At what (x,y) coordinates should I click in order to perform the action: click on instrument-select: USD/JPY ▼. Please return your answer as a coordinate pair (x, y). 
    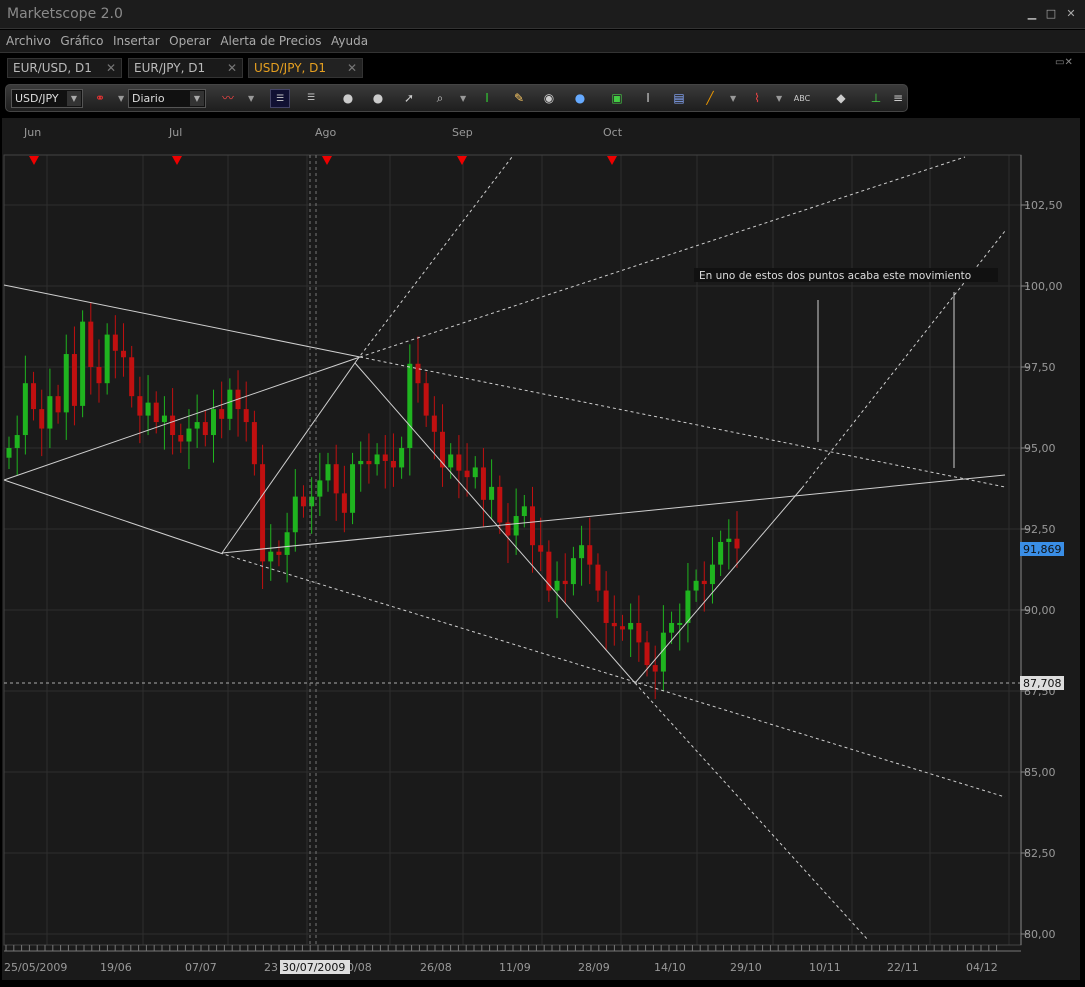
    Looking at the image, I should click on (47, 98).